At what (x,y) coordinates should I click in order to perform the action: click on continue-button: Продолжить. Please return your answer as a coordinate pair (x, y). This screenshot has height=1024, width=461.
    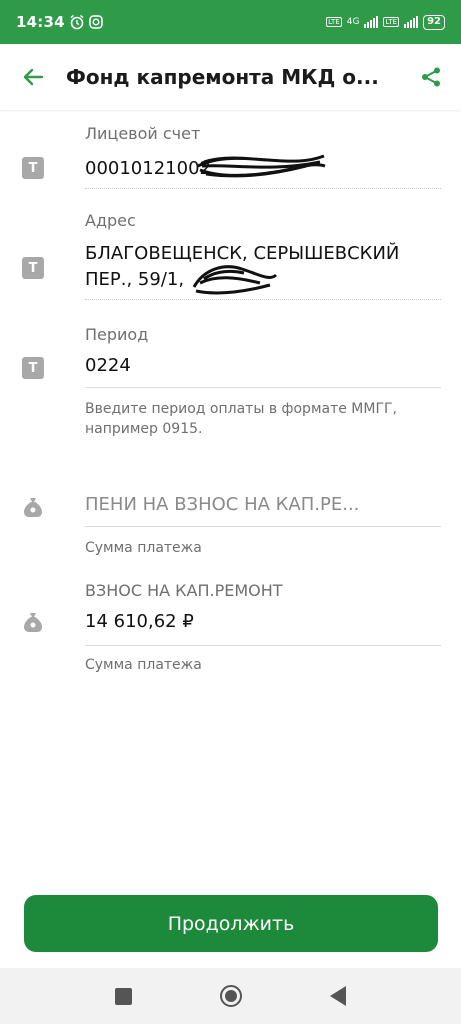
    Looking at the image, I should click on (231, 923).